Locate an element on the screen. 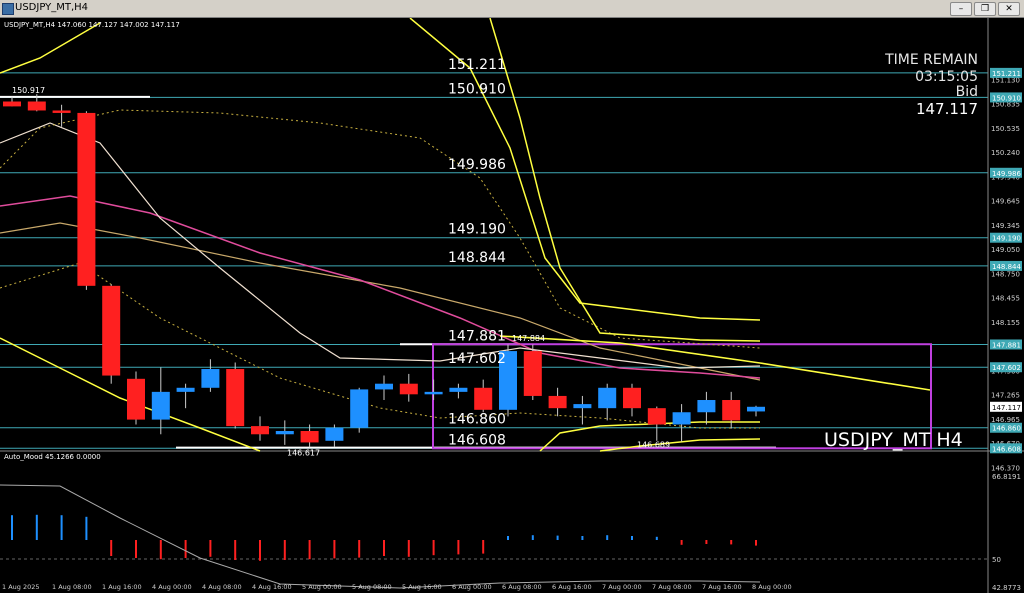 This screenshot has width=1024, height=593. level-label: 146.860 is located at coordinates (477, 420).